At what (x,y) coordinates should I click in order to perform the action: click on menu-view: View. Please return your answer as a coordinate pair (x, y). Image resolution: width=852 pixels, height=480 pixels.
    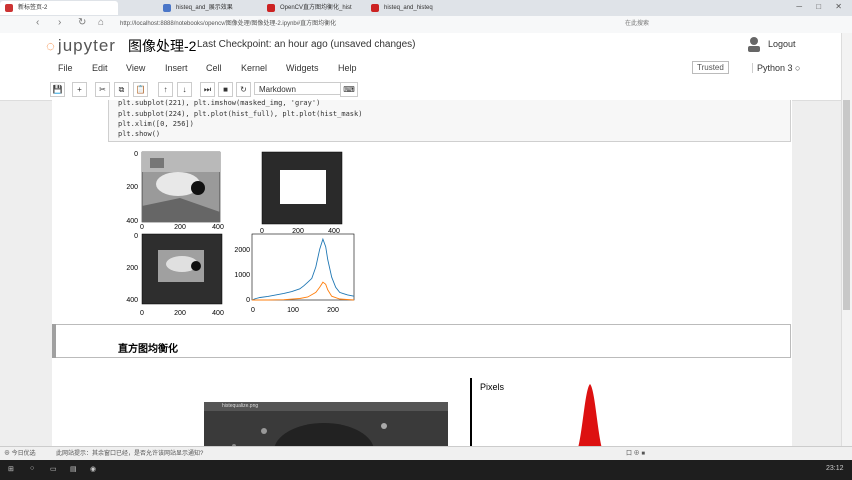
    Looking at the image, I should click on (135, 68).